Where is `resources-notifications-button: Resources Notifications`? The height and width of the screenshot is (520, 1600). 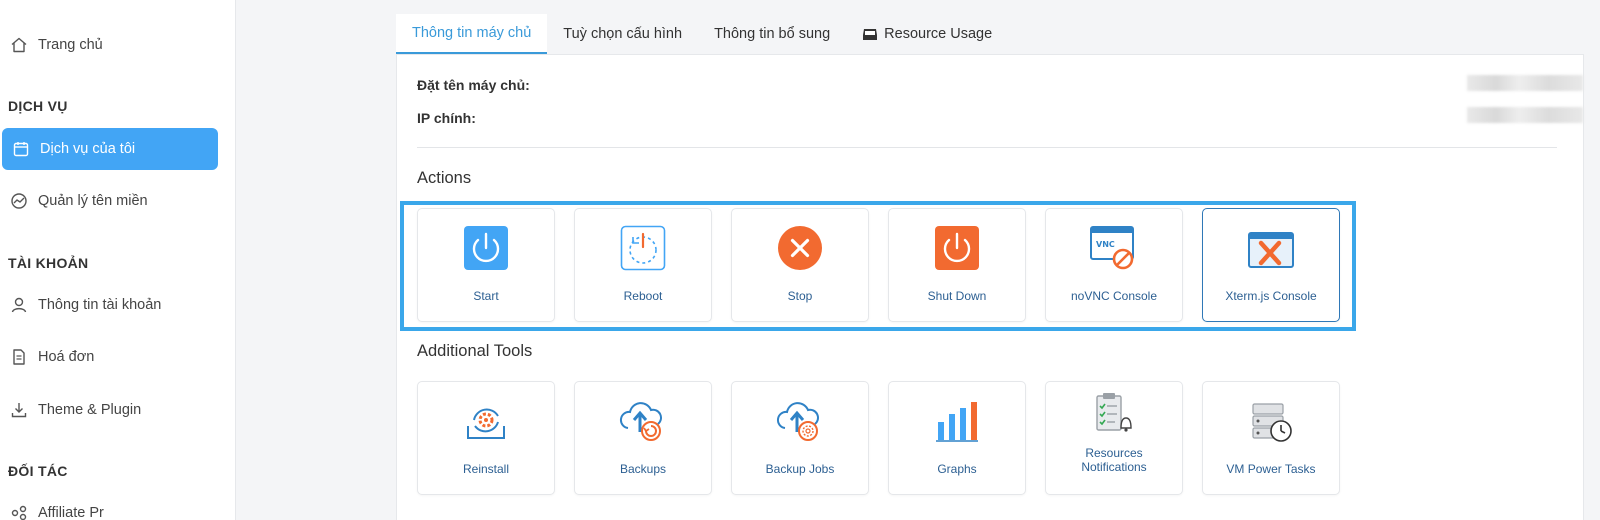
resources-notifications-button: Resources Notifications is located at coordinates (1114, 438).